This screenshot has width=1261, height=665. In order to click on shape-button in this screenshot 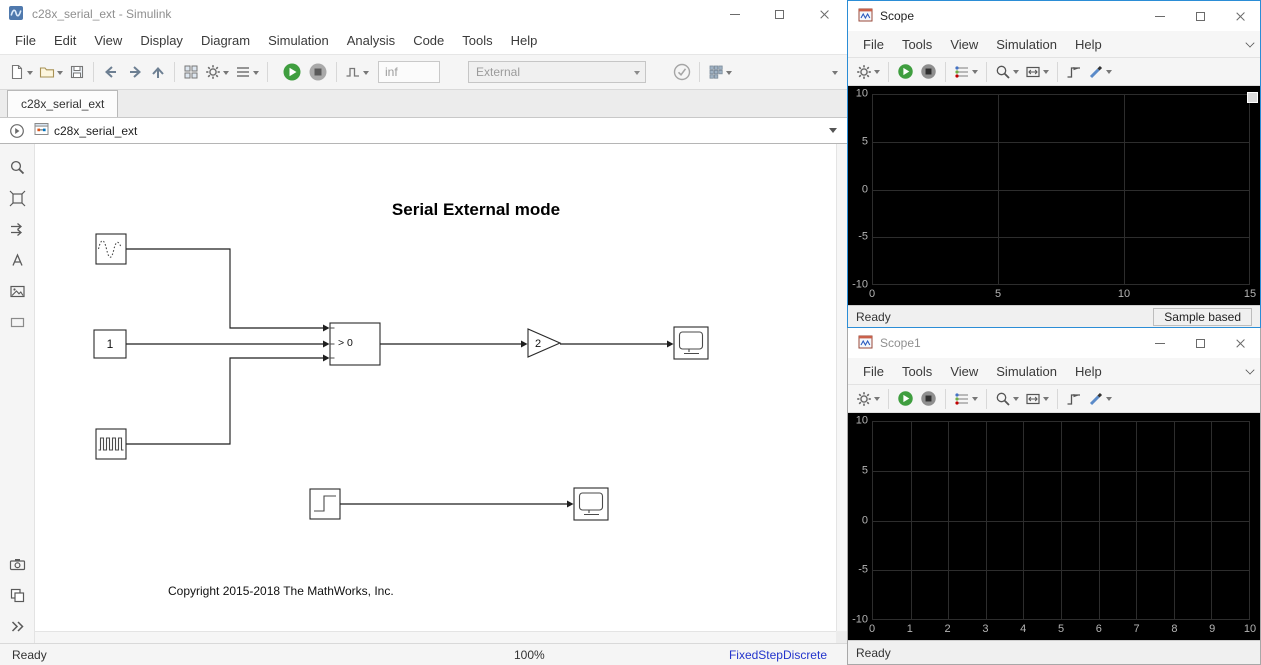, I will do `click(17, 322)`.